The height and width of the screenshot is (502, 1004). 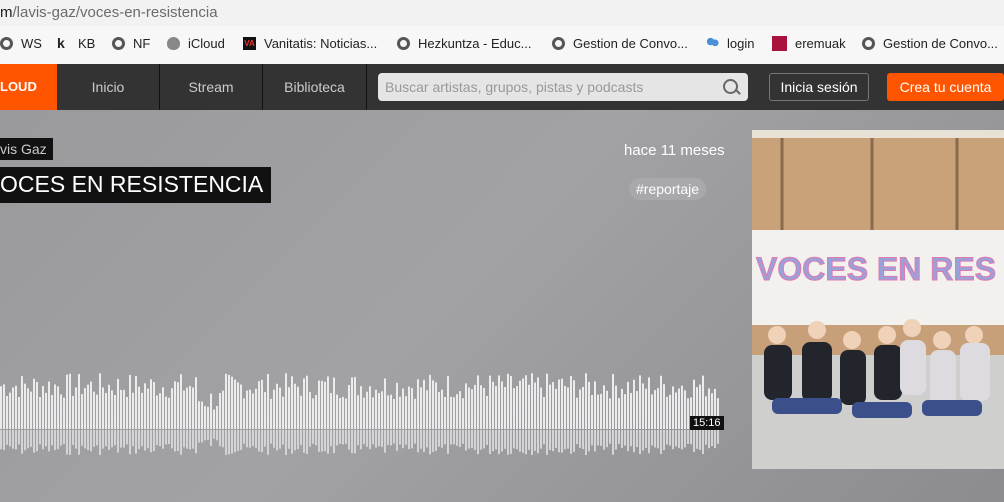 What do you see at coordinates (211, 87) in the screenshot?
I see `nav-stream: Stream` at bounding box center [211, 87].